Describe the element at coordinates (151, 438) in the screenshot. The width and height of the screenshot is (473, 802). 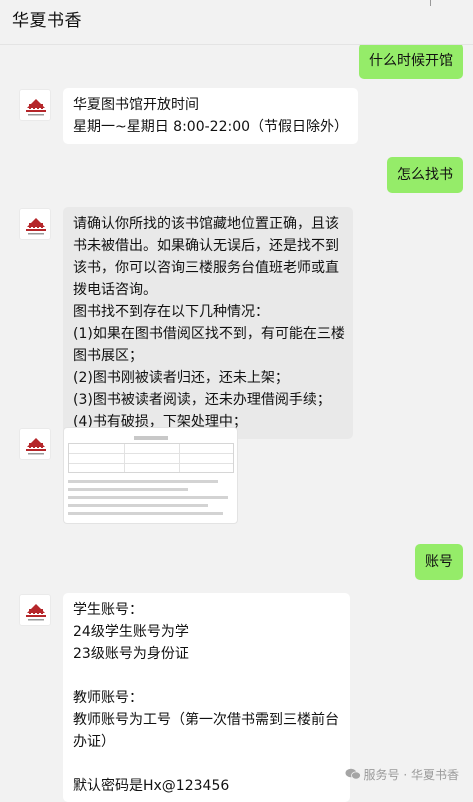
I see `thumbnail-heading` at that location.